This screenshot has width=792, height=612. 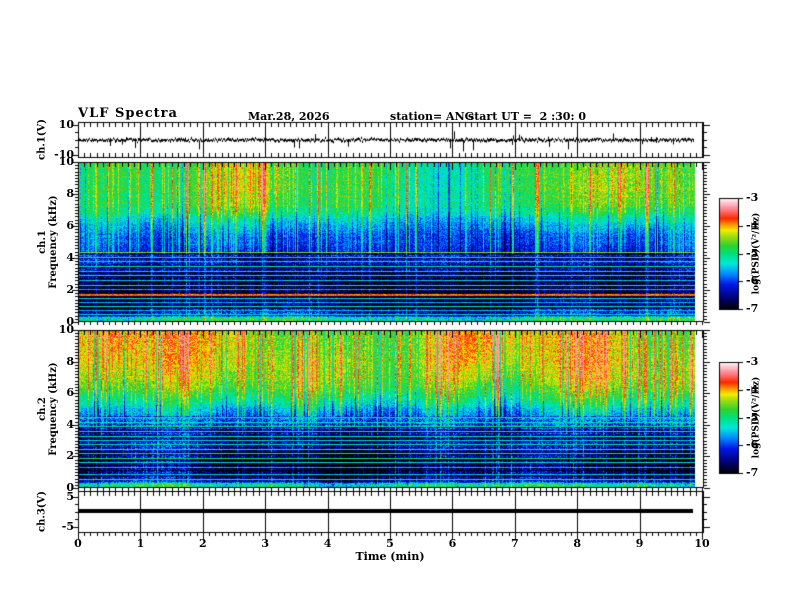 What do you see at coordinates (639, 543) in the screenshot?
I see `tick-label: 9` at bounding box center [639, 543].